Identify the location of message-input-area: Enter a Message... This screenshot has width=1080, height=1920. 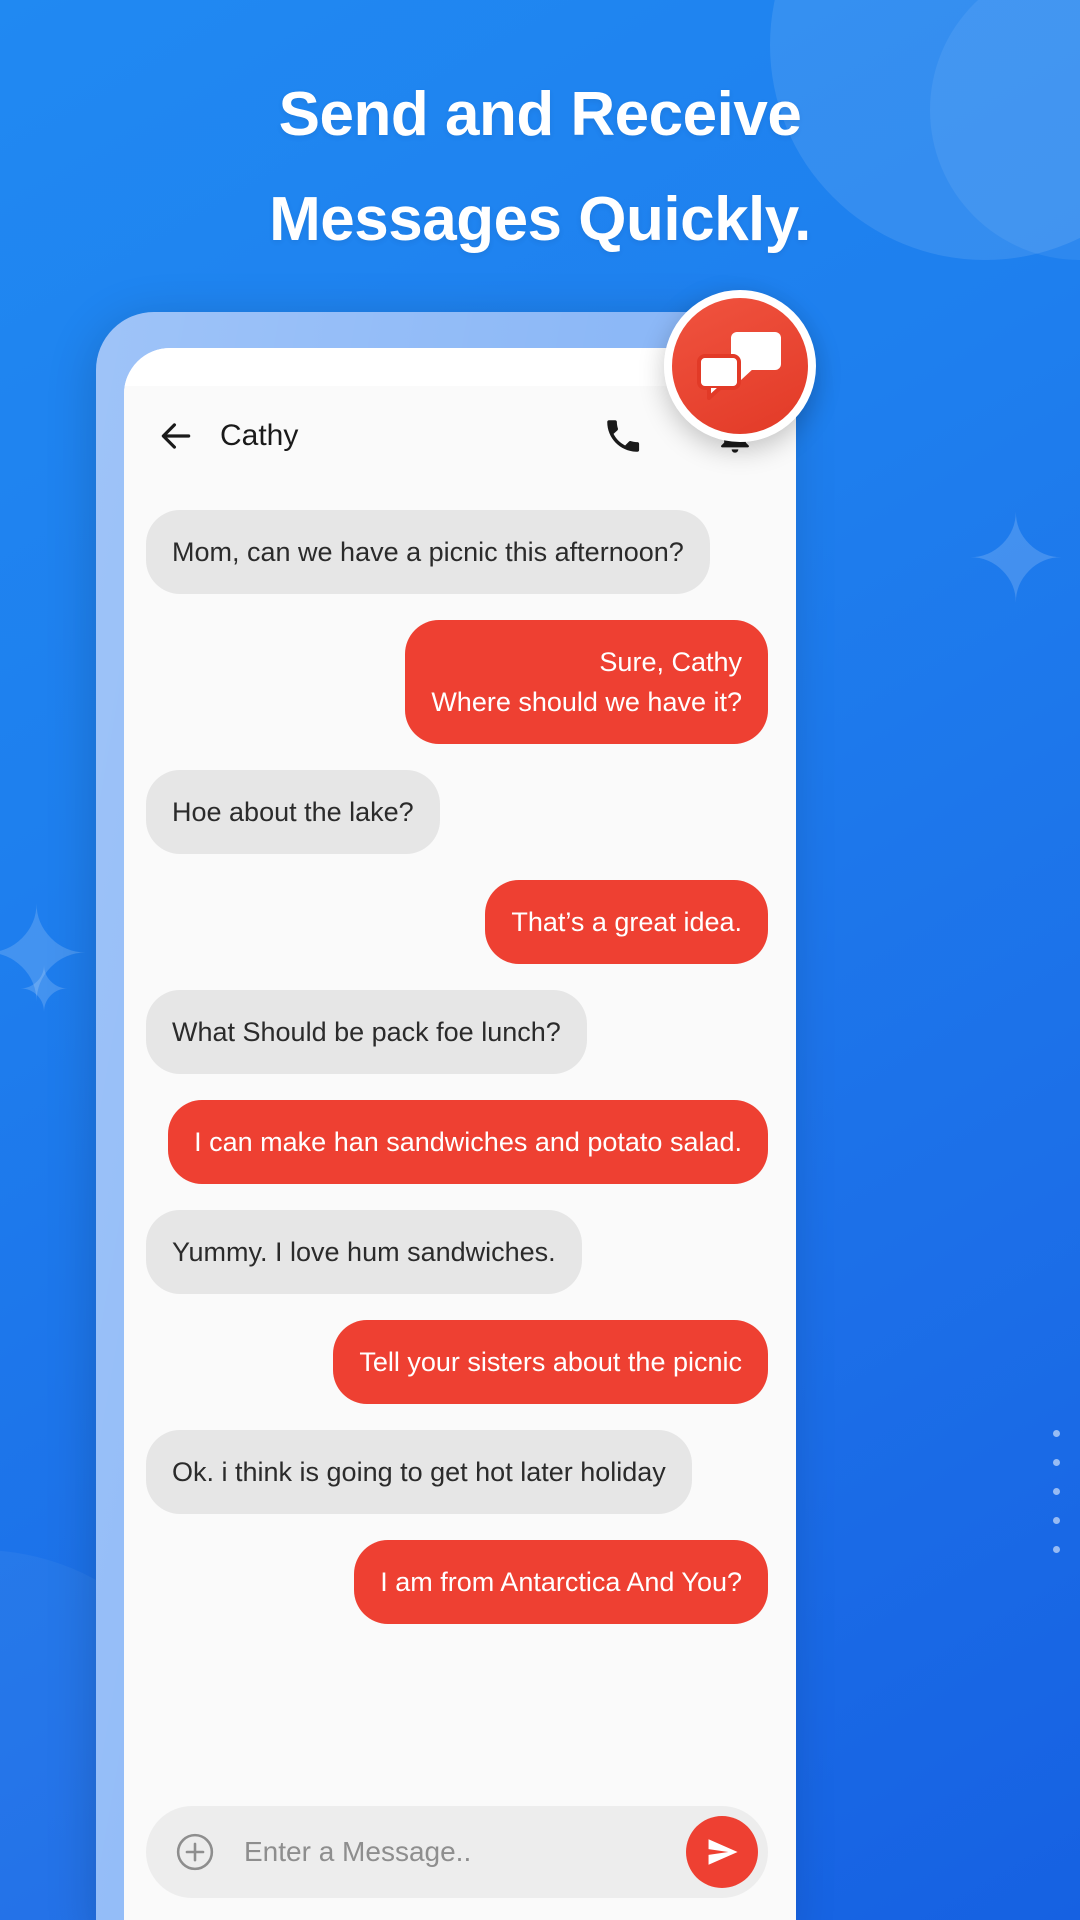
(460, 1854).